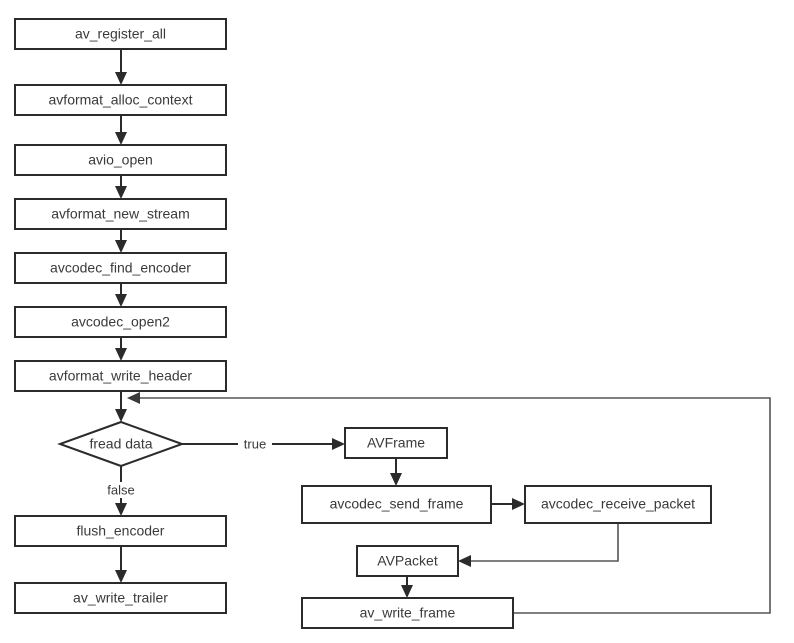 Image resolution: width=794 pixels, height=643 pixels. I want to click on node-label-av-write-trailer: av_write_trailer, so click(120, 598).